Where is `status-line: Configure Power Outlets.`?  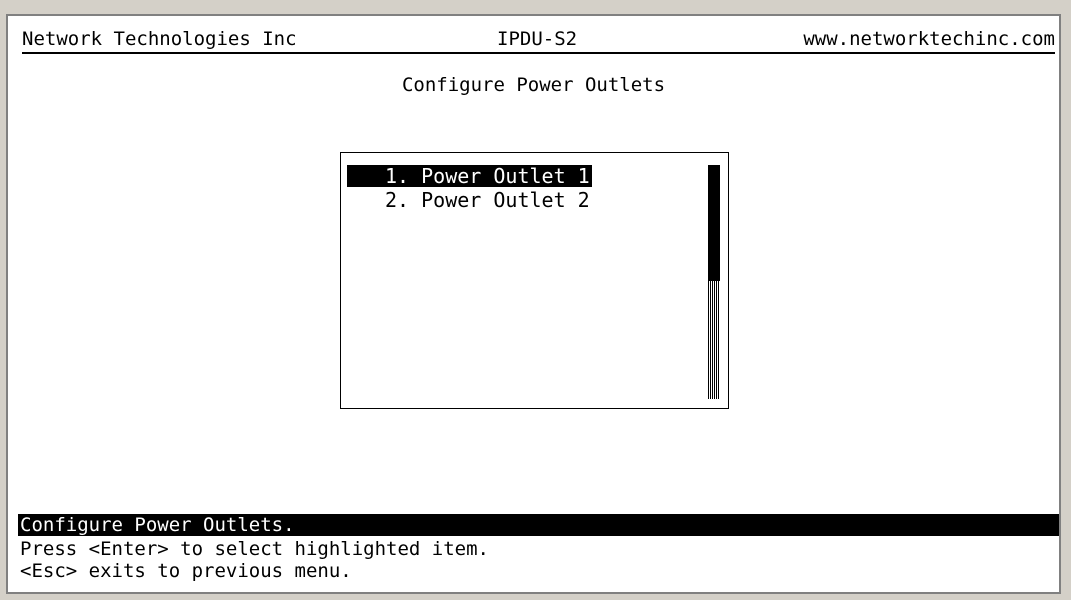
status-line: Configure Power Outlets. is located at coordinates (538, 525).